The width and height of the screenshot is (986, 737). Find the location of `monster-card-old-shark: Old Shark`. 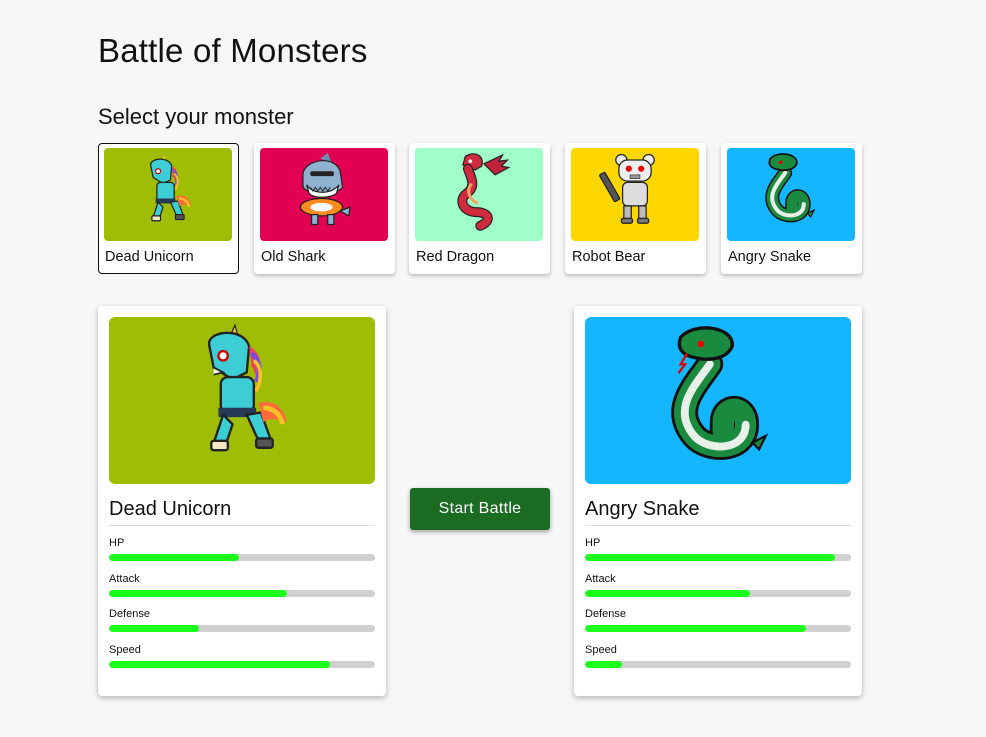

monster-card-old-shark: Old Shark is located at coordinates (324, 208).